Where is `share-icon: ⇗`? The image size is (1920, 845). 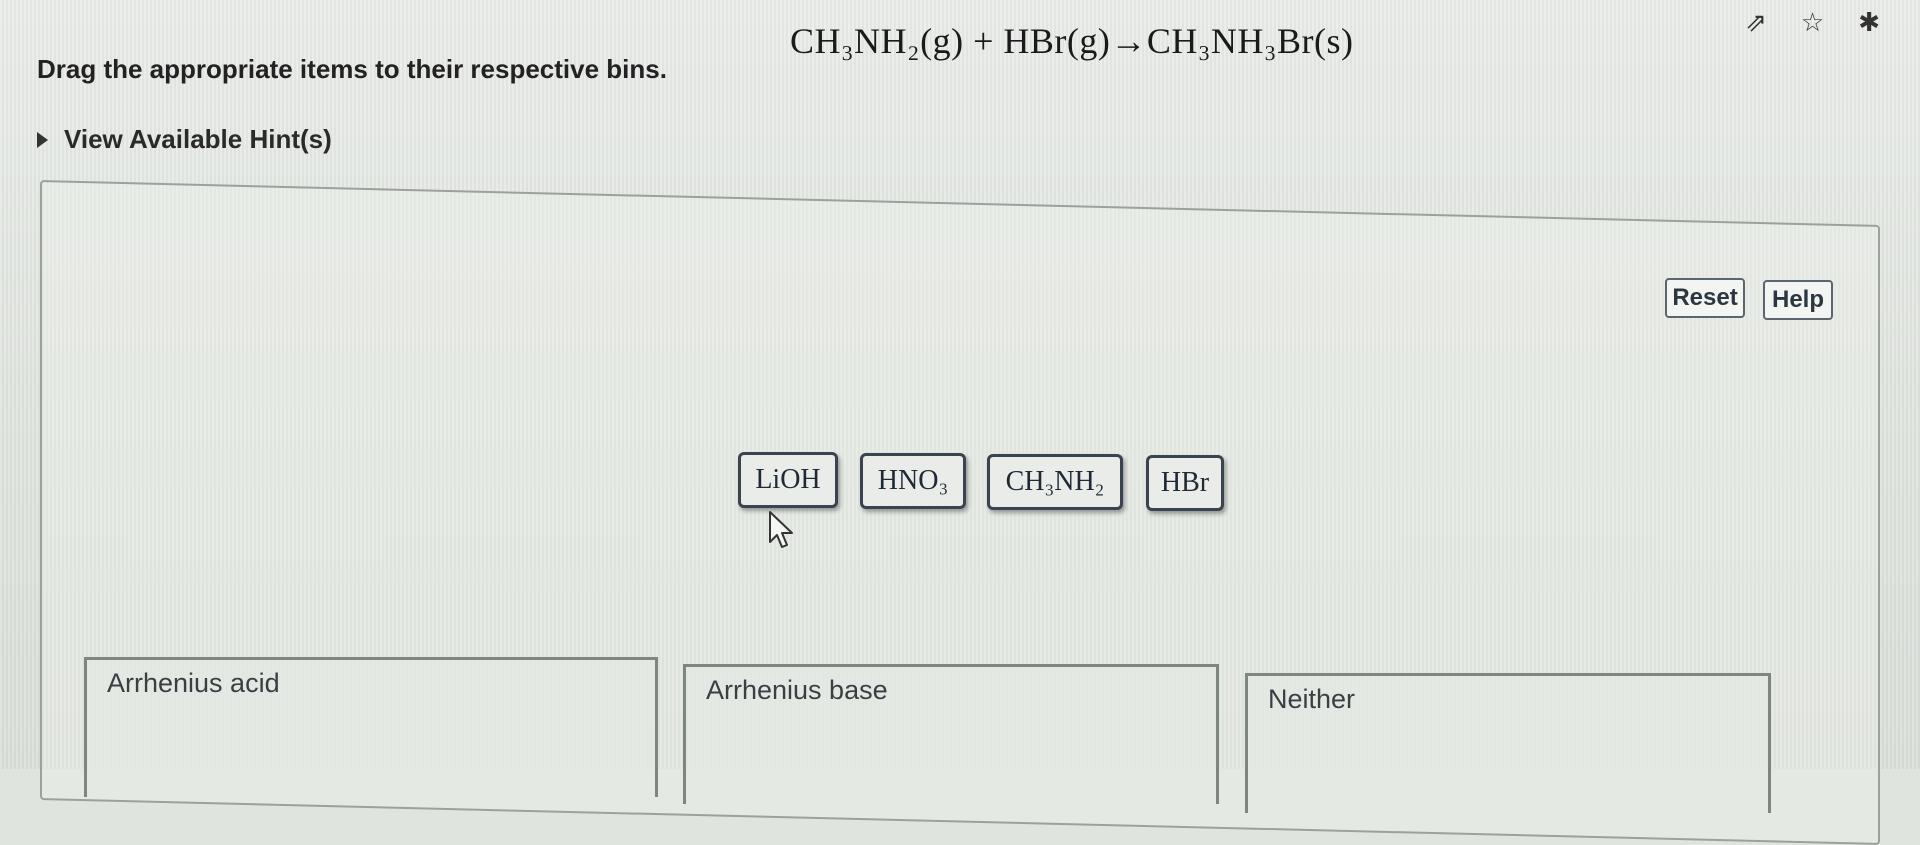
share-icon: ⇗ is located at coordinates (1756, 22).